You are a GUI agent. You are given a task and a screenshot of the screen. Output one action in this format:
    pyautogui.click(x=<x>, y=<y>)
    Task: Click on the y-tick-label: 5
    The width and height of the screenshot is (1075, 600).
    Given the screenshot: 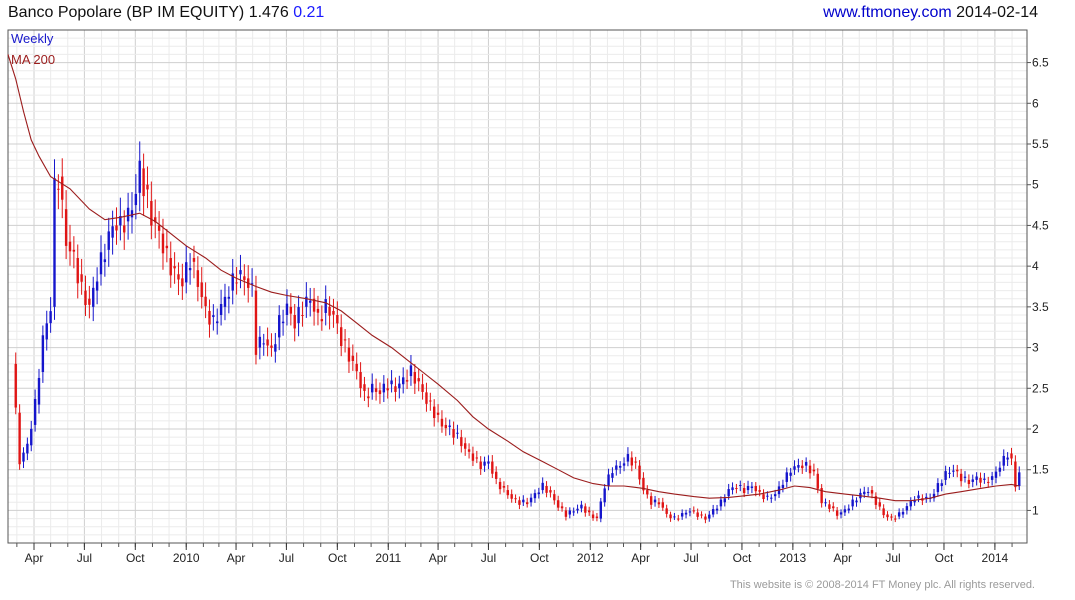 What is the action you would take?
    pyautogui.click(x=1035, y=185)
    